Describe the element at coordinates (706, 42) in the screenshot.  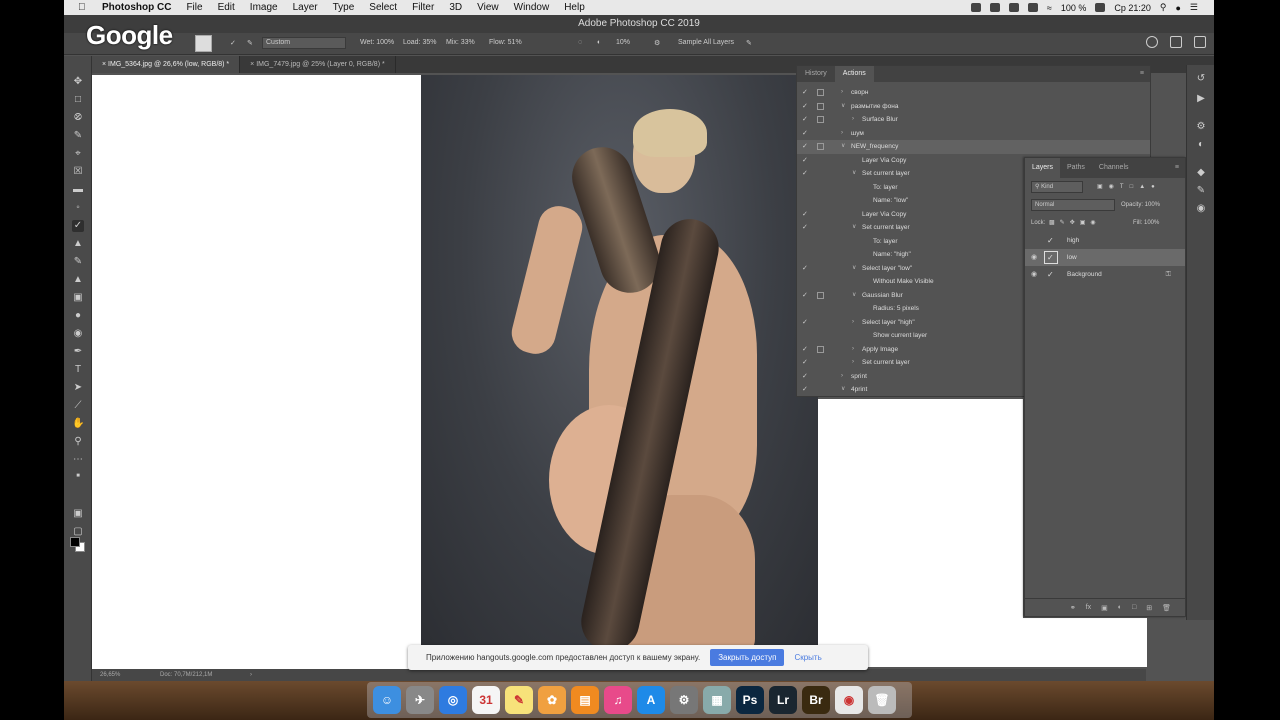
I see `sample-all-layers-checkbox: Sample All Layers` at that location.